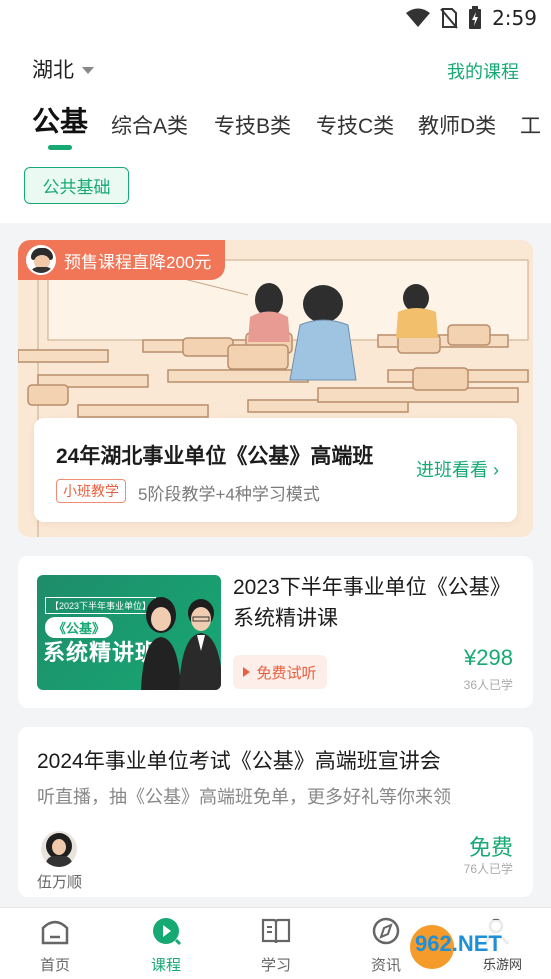 The width and height of the screenshot is (551, 979). What do you see at coordinates (276, 945) in the screenshot?
I see `nav-study: 学习` at bounding box center [276, 945].